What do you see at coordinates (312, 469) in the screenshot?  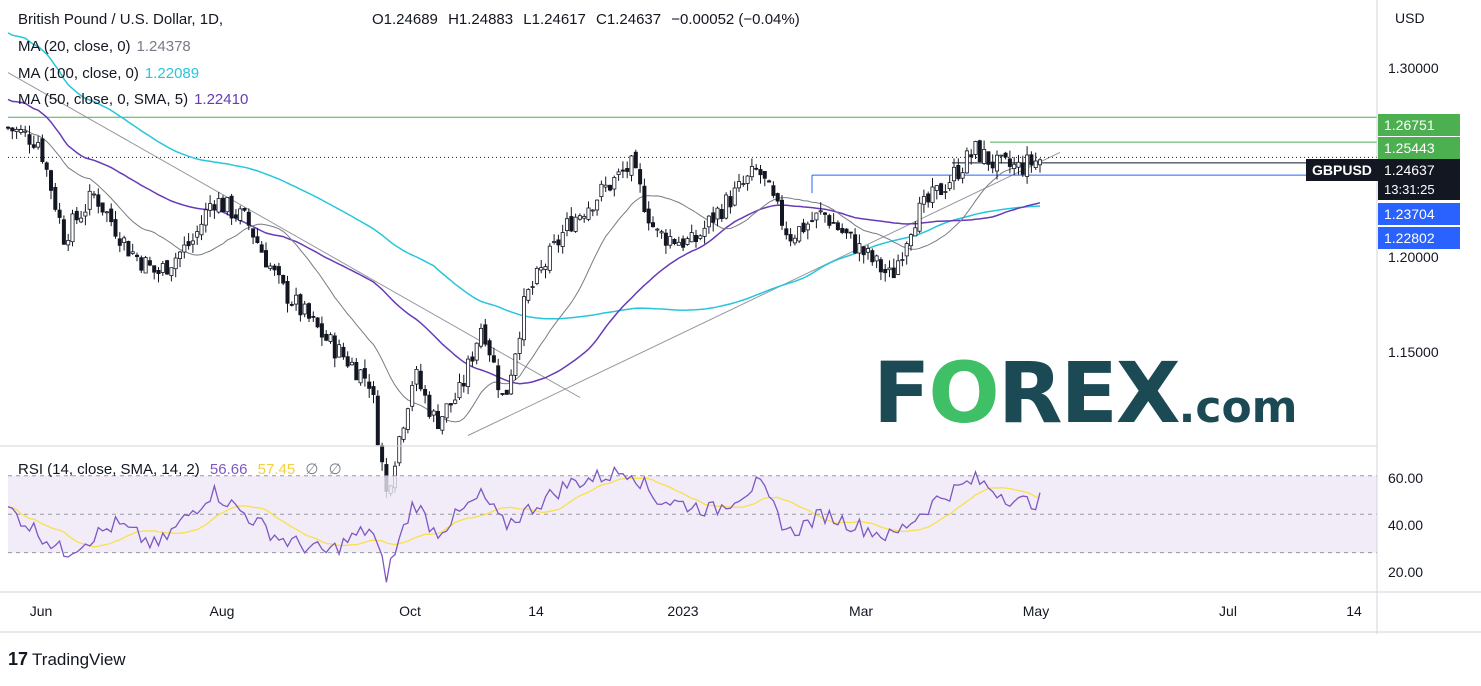 I see `rsi-extra-1: ∅` at bounding box center [312, 469].